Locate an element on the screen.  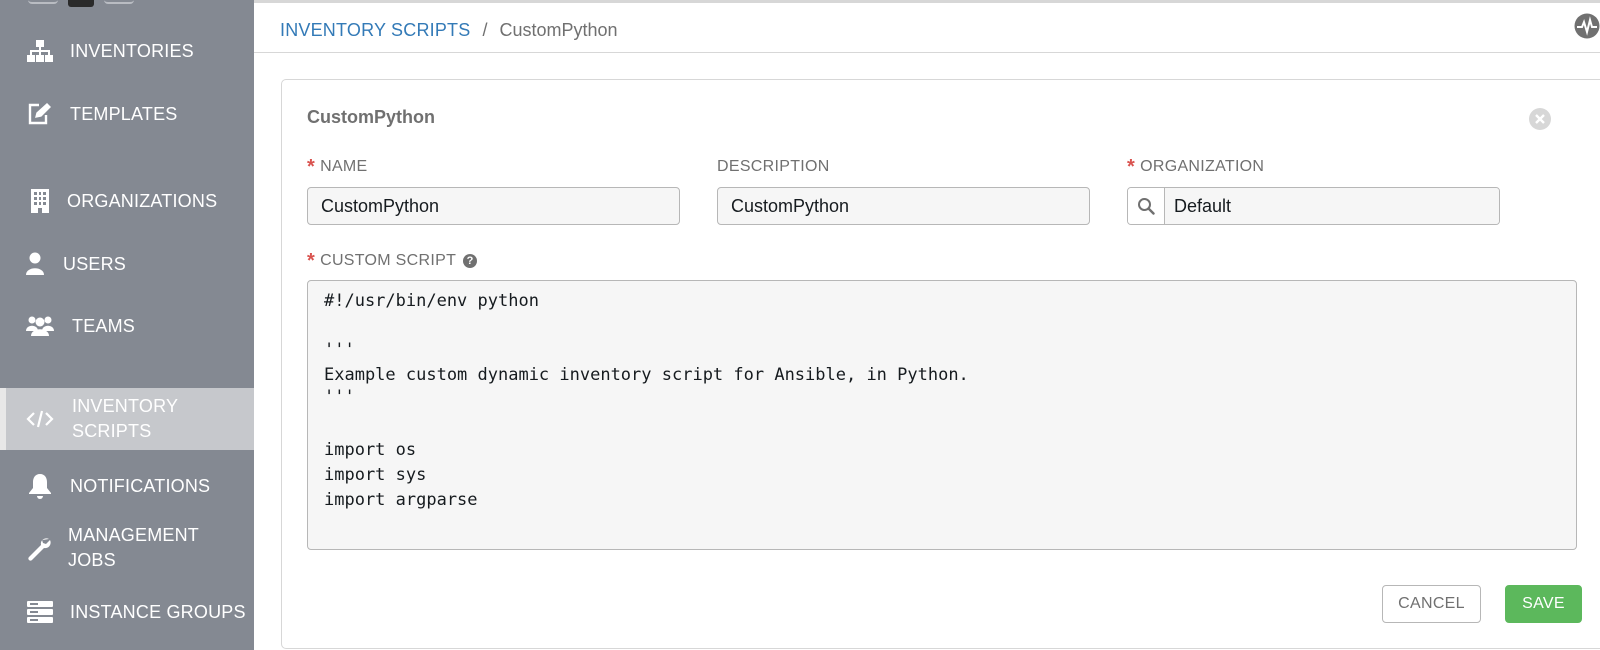
sidebar-item-inventory-scripts: INVENTORY SCRIPTS is located at coordinates (127, 419).